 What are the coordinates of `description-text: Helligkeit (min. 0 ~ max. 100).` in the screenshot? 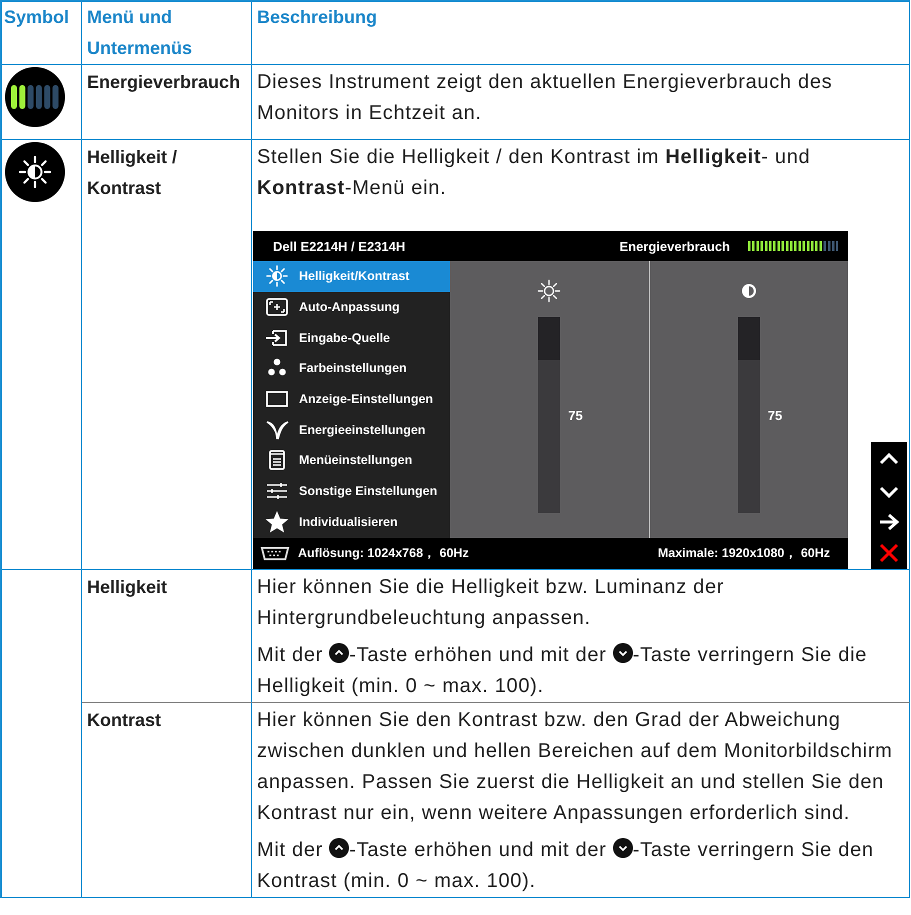 It's located at (400, 686).